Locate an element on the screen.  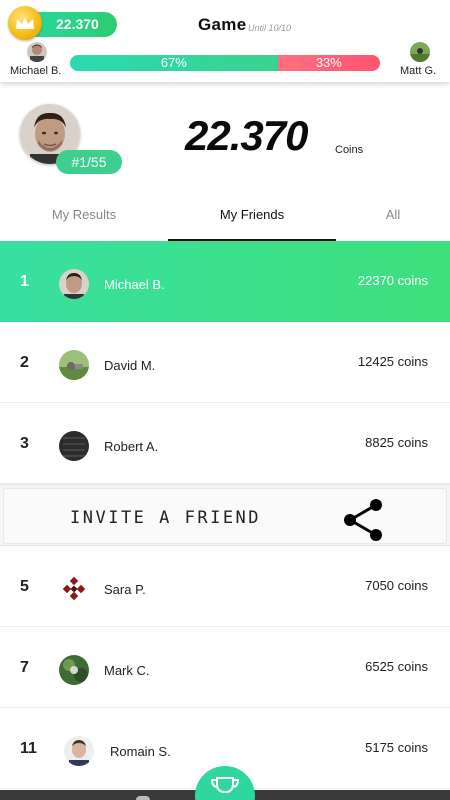
bottom-nav-icon is located at coordinates (143, 798).